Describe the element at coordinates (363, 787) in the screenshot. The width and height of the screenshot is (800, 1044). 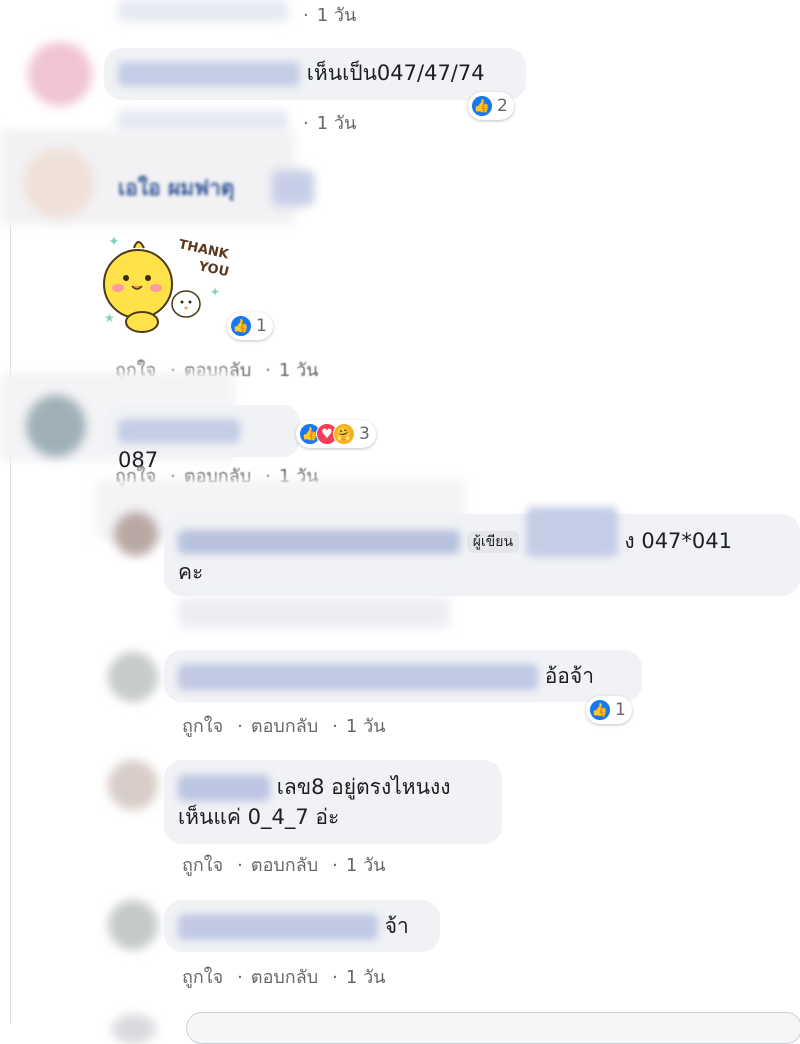
I see `comment-text: เลข8 อยู่ตรงไหนงง` at that location.